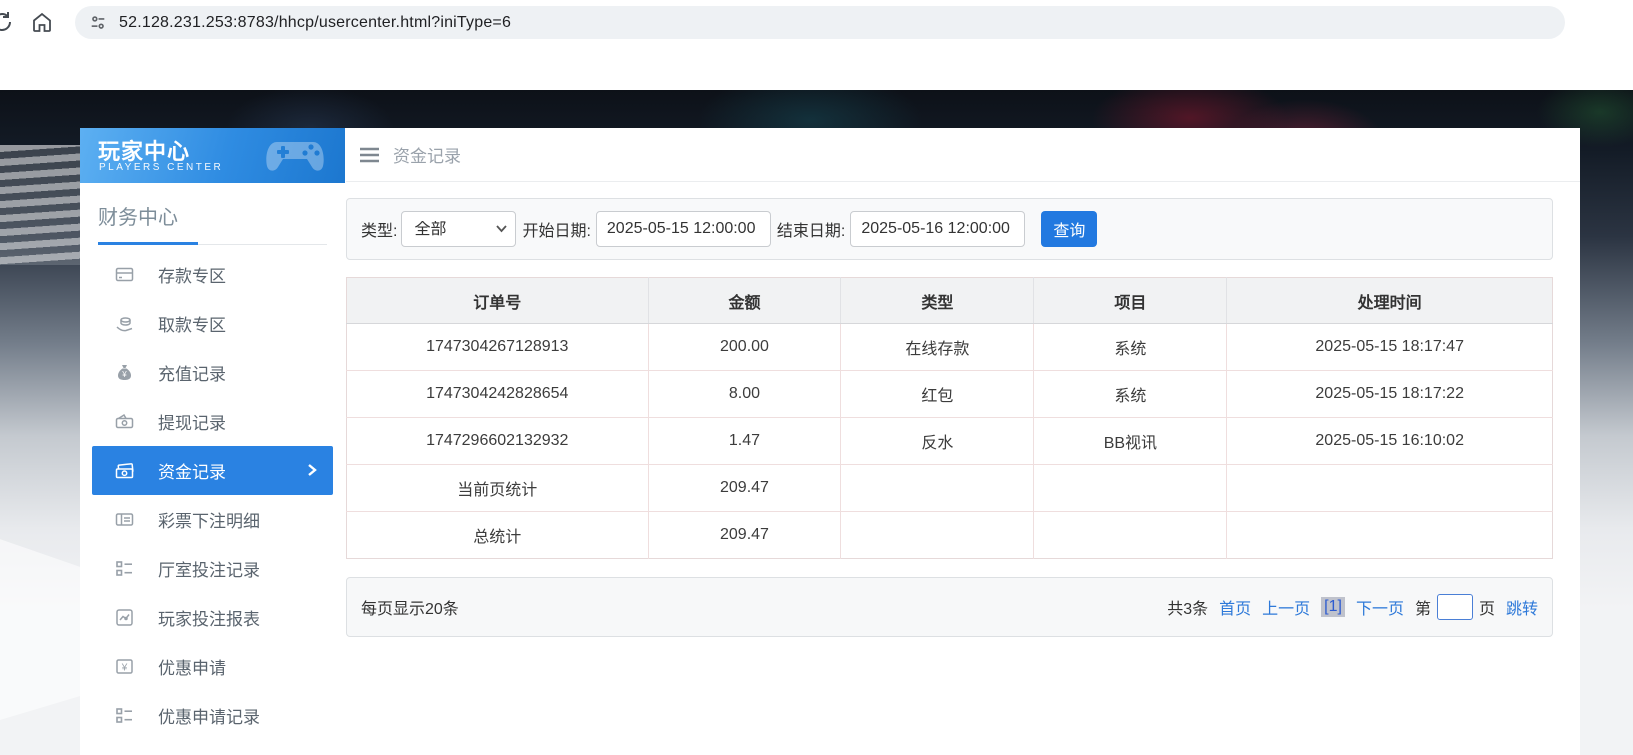  Describe the element at coordinates (124, 324) in the screenshot. I see `withdraw-hand-icon` at that location.